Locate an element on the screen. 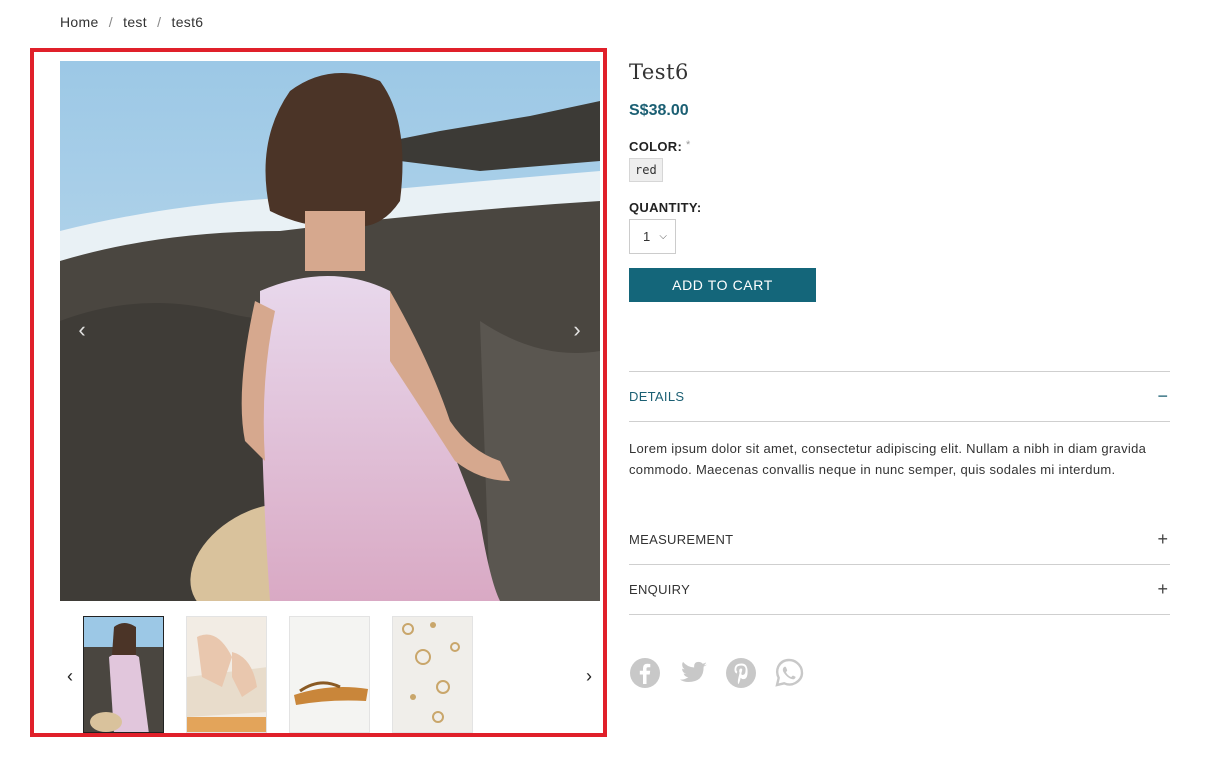 This screenshot has width=1205, height=757. thumbnail-prev-icon: ‹ is located at coordinates (70, 676).